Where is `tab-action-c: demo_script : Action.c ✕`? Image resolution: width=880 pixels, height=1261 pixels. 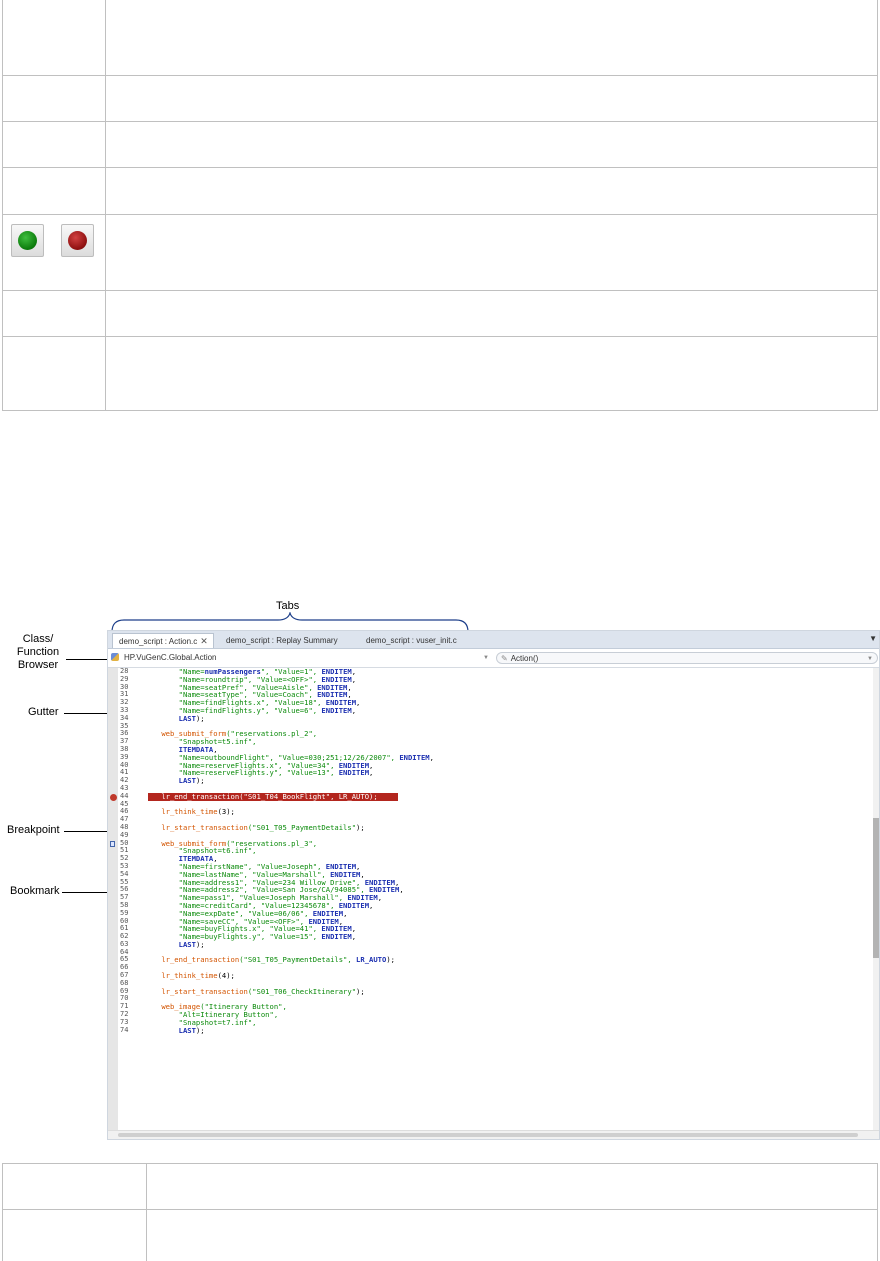
tab-action-c: demo_script : Action.c ✕ is located at coordinates (163, 640).